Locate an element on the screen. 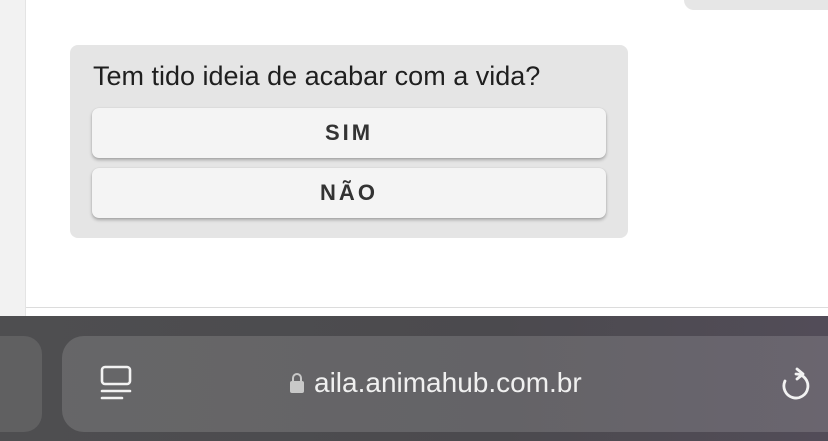 This screenshot has width=828, height=441. reader-mode-icon is located at coordinates (116, 384).